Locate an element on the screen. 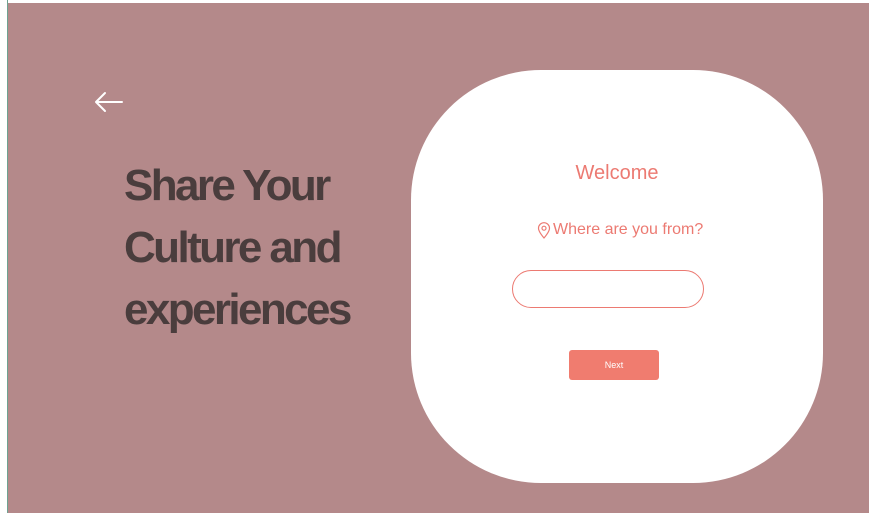  welcome-title: Welcome is located at coordinates (617, 173).